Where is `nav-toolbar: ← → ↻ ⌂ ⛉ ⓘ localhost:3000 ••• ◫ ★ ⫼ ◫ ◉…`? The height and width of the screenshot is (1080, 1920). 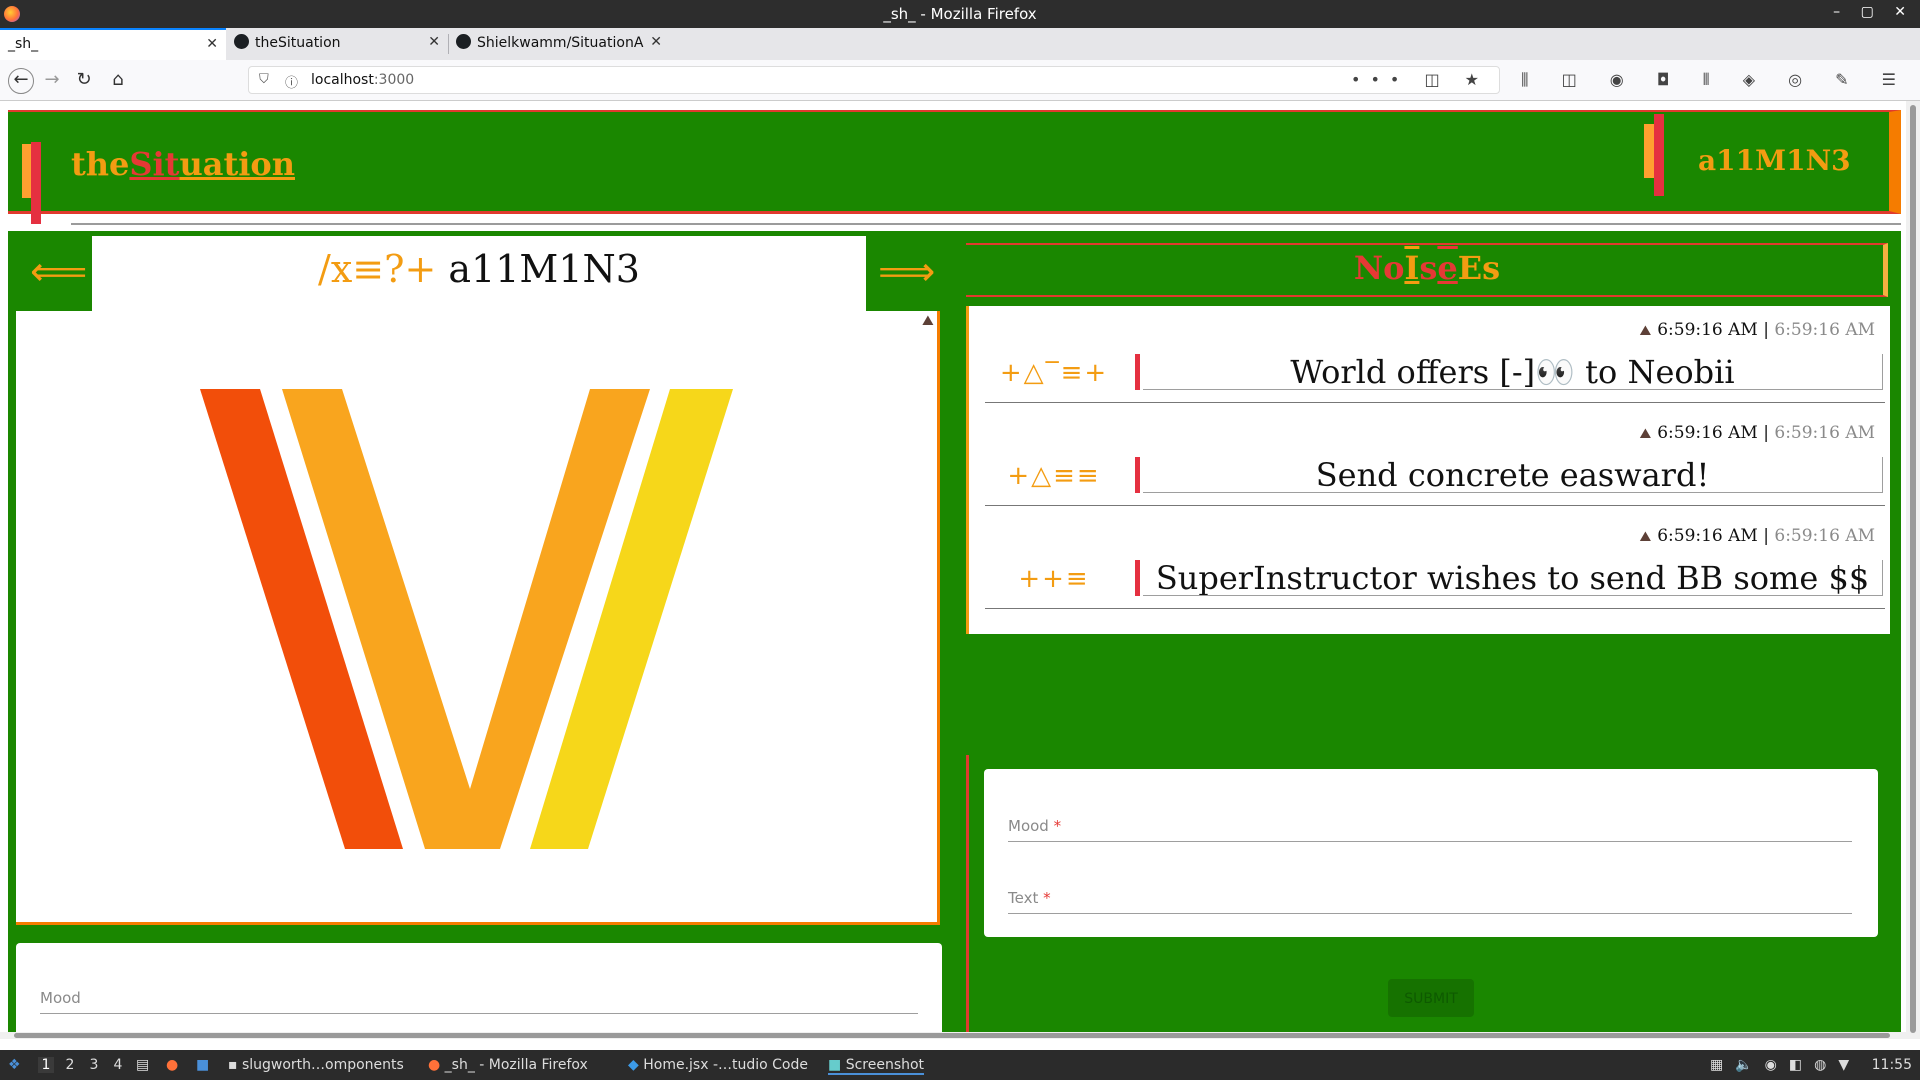 nav-toolbar: ← → ↻ ⌂ ⛉ ⓘ localhost:3000 ••• ◫ ★ ⫼ ◫ ◉… is located at coordinates (960, 80).